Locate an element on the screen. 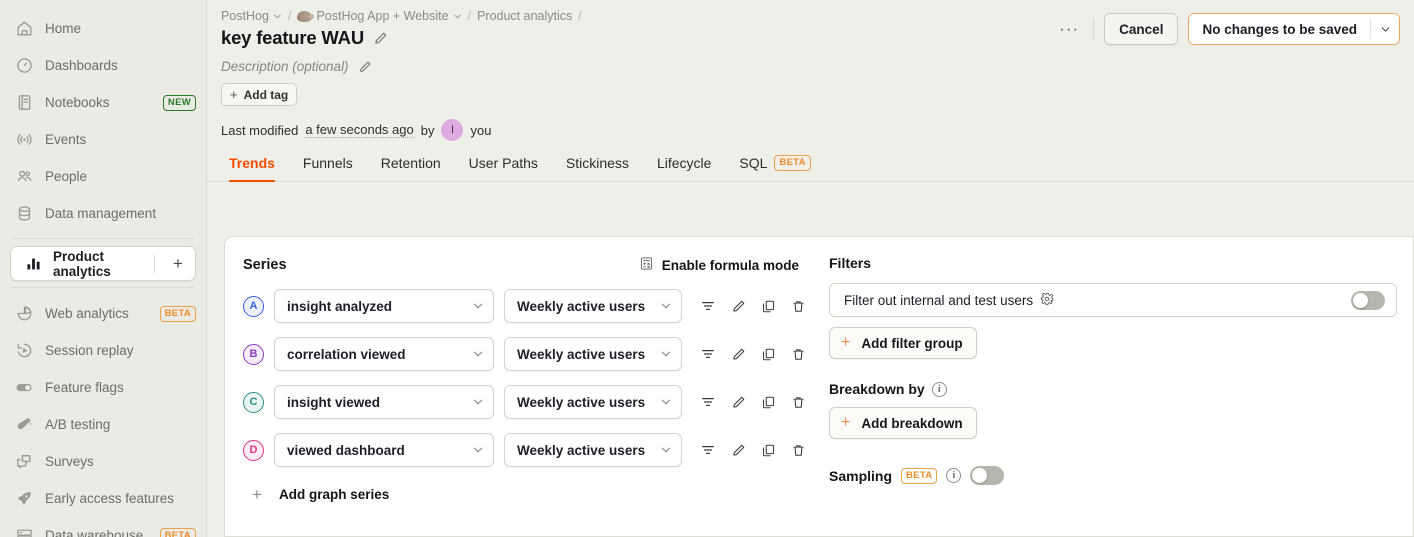  tab-label: Trends is located at coordinates (252, 163).